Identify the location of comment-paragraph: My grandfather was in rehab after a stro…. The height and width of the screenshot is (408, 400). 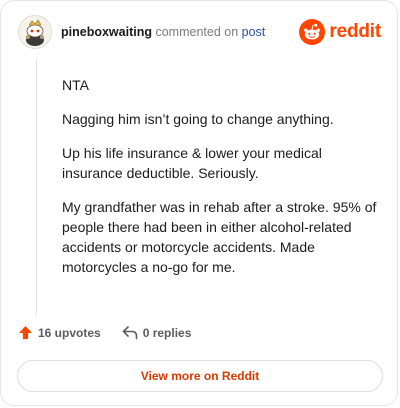
(219, 237).